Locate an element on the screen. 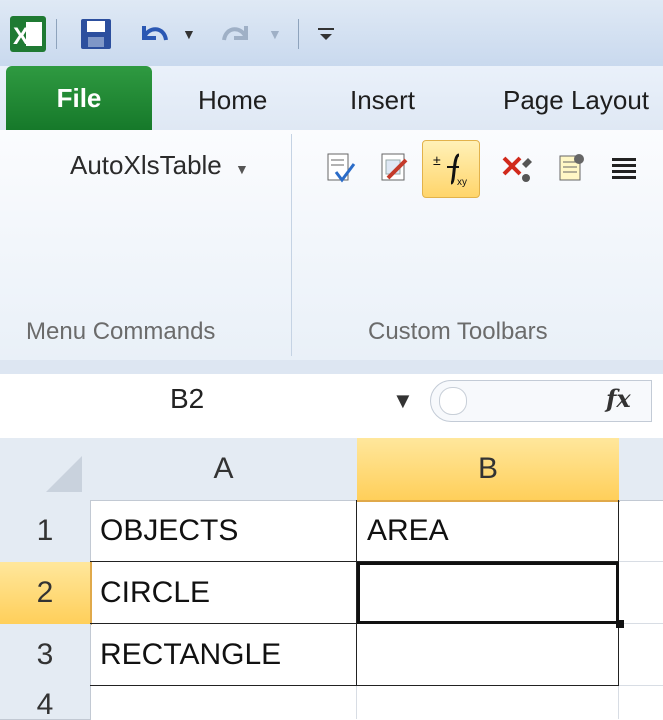  remove-icon is located at coordinates (516, 168).